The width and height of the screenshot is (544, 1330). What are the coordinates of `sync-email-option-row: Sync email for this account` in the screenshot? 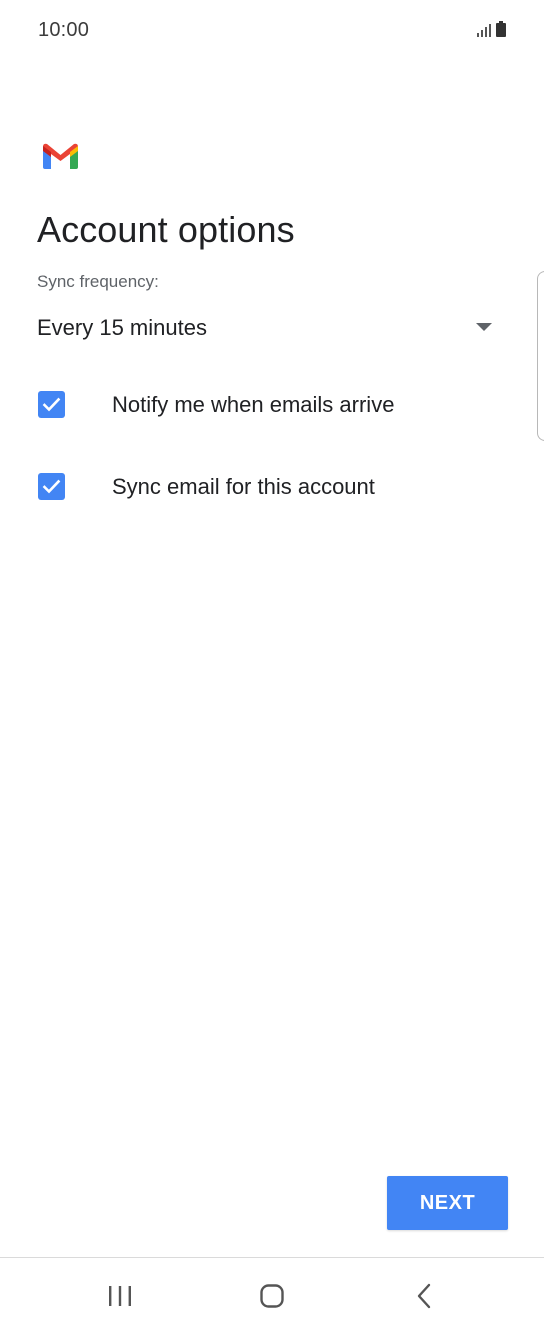 It's located at (272, 487).